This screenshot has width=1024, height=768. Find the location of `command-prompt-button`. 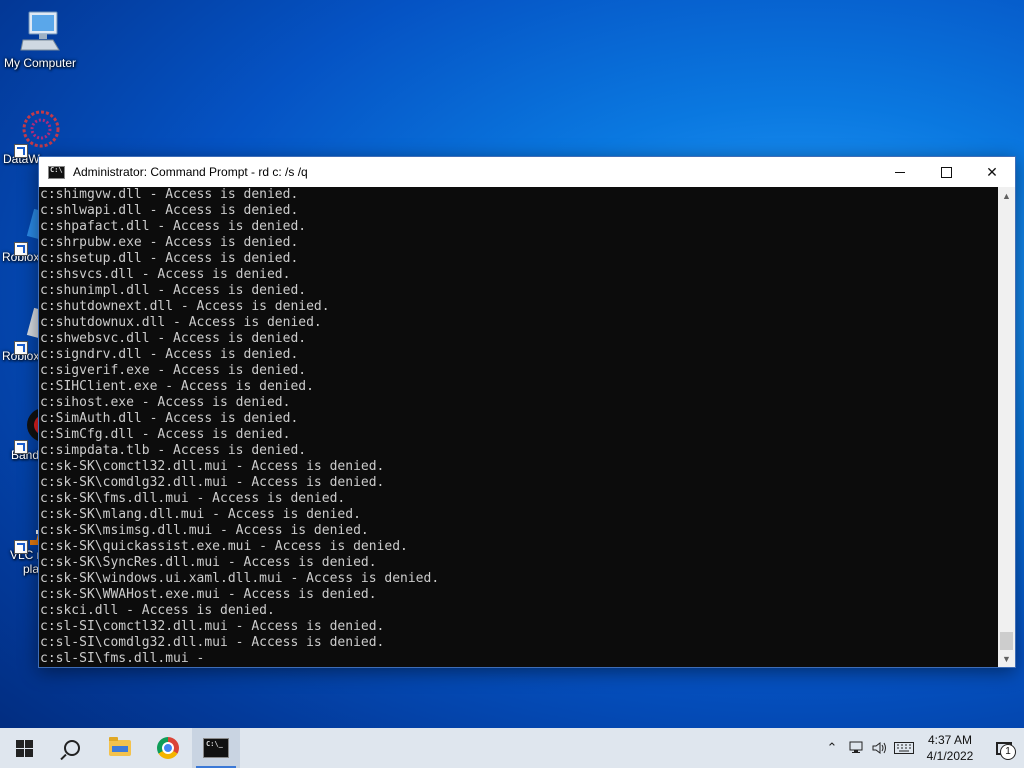

command-prompt-button is located at coordinates (216, 748).